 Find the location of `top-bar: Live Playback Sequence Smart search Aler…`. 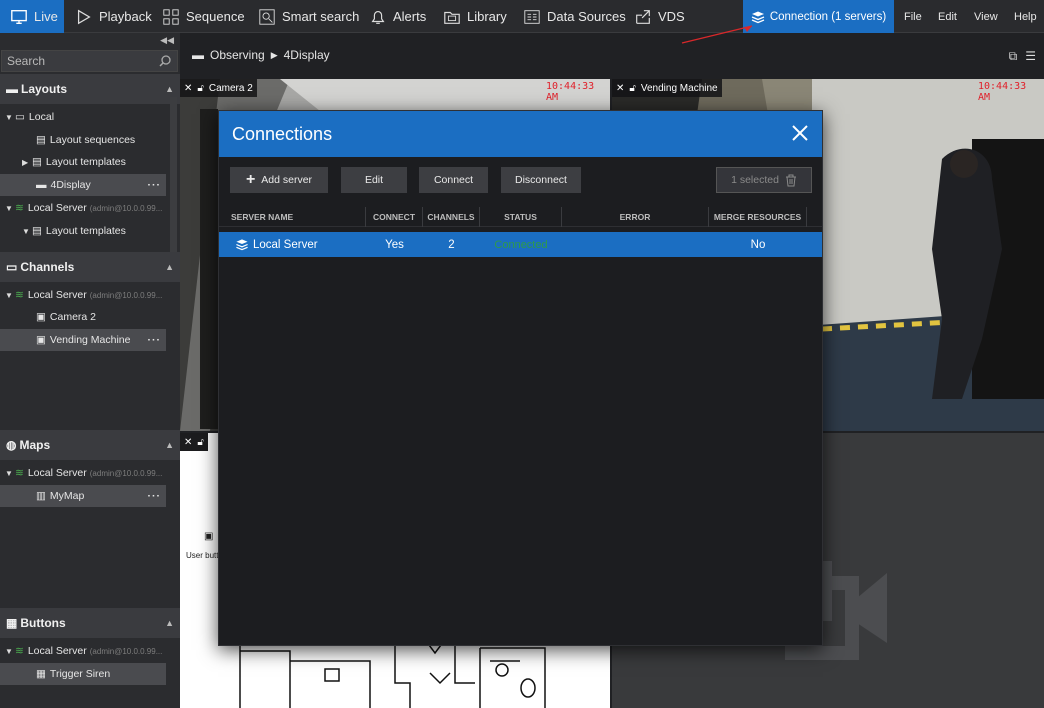

top-bar: Live Playback Sequence Smart search Aler… is located at coordinates (522, 16).